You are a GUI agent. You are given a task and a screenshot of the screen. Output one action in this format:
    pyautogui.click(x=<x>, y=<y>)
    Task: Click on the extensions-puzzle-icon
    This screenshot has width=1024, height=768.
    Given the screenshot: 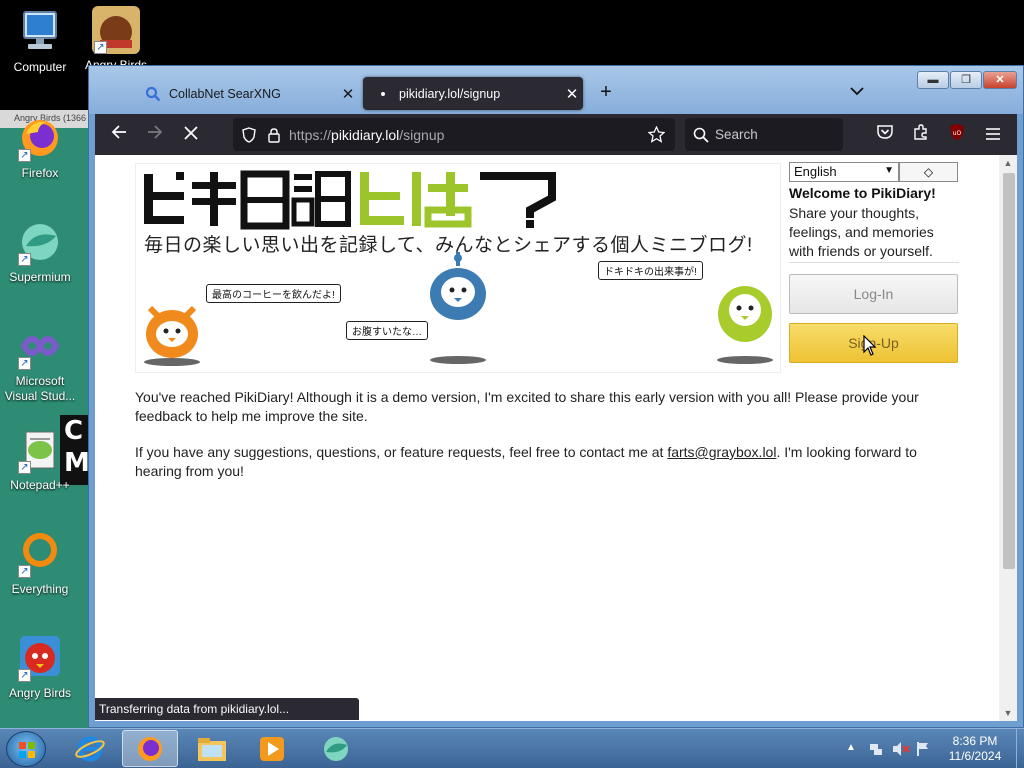 What is the action you would take?
    pyautogui.click(x=921, y=135)
    